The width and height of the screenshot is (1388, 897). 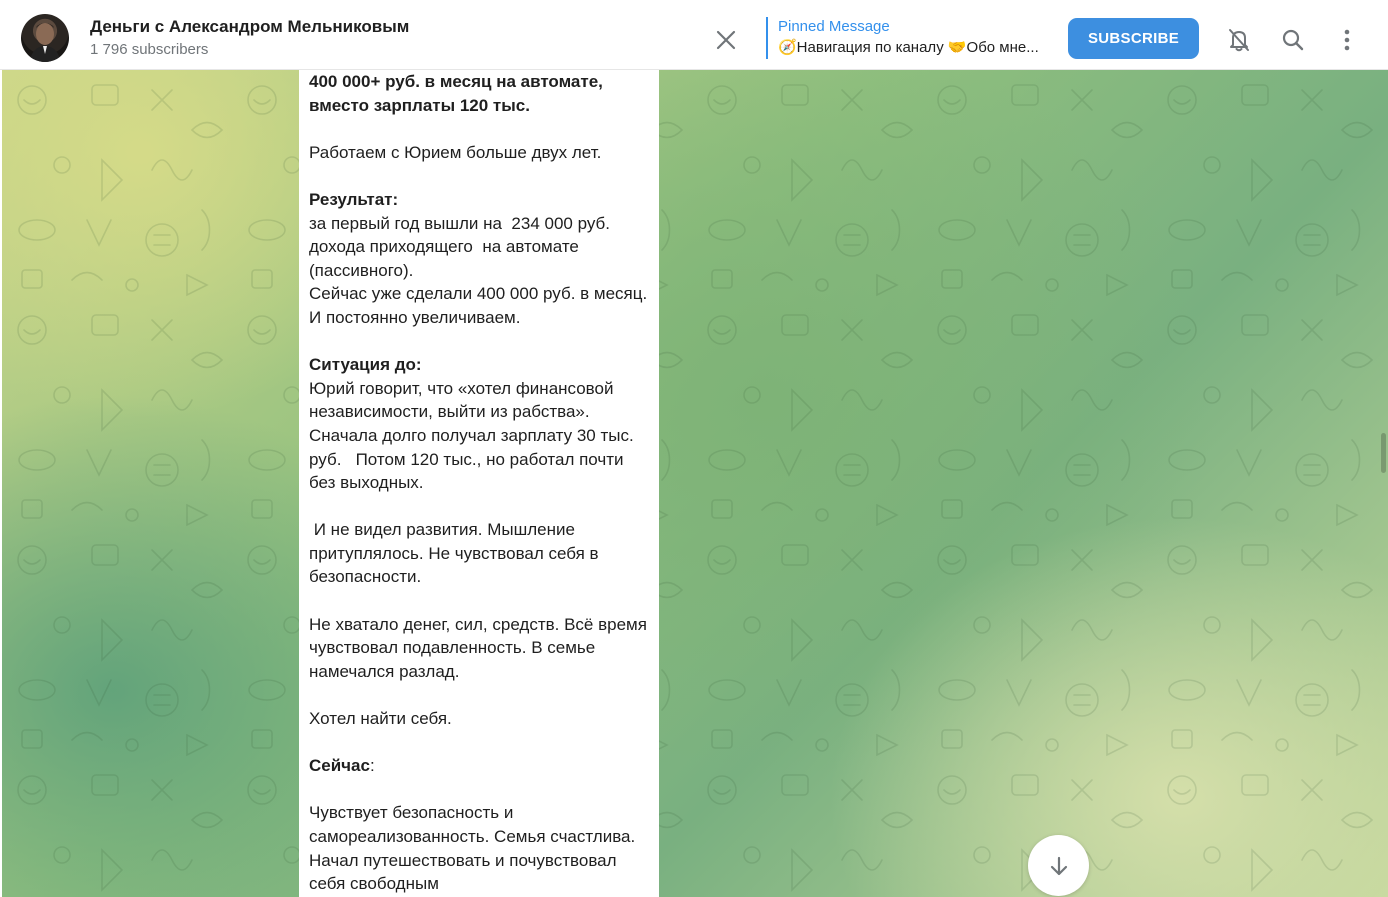 I want to click on pinned-message-title: Pinned Message, so click(x=834, y=26).